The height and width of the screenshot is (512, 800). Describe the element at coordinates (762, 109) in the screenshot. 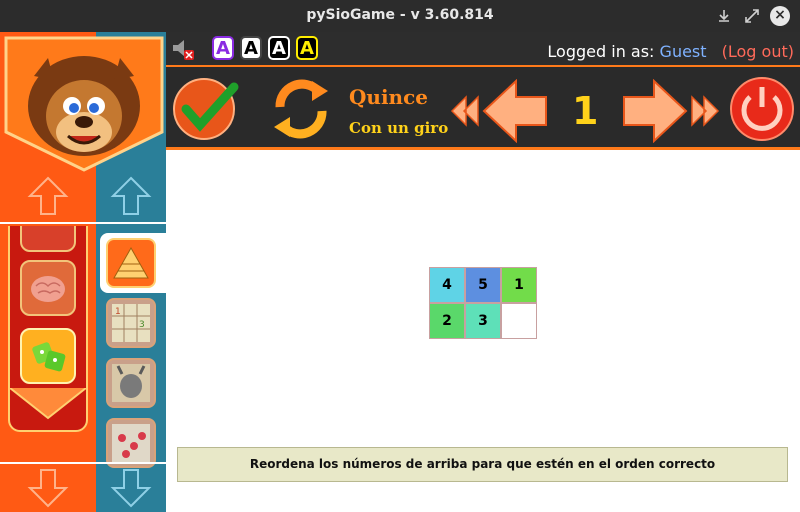

I see `power-icon` at that location.